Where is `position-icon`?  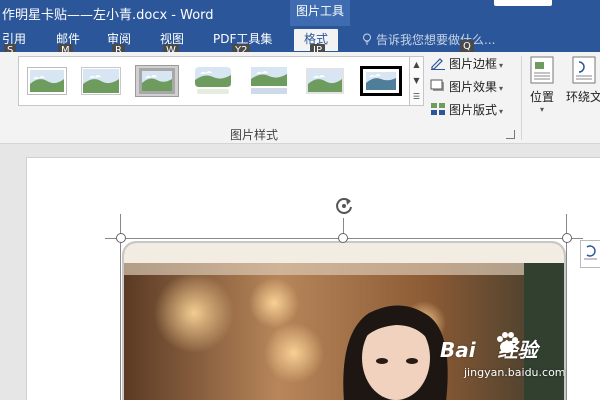 position-icon is located at coordinates (542, 70).